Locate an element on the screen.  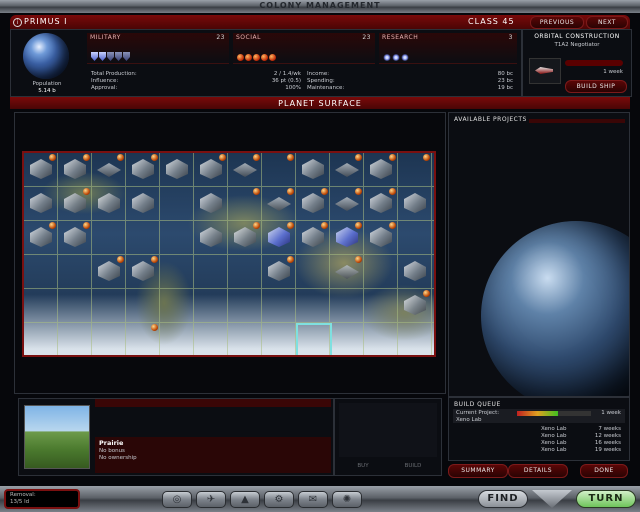
done-button: Done is located at coordinates (604, 471).